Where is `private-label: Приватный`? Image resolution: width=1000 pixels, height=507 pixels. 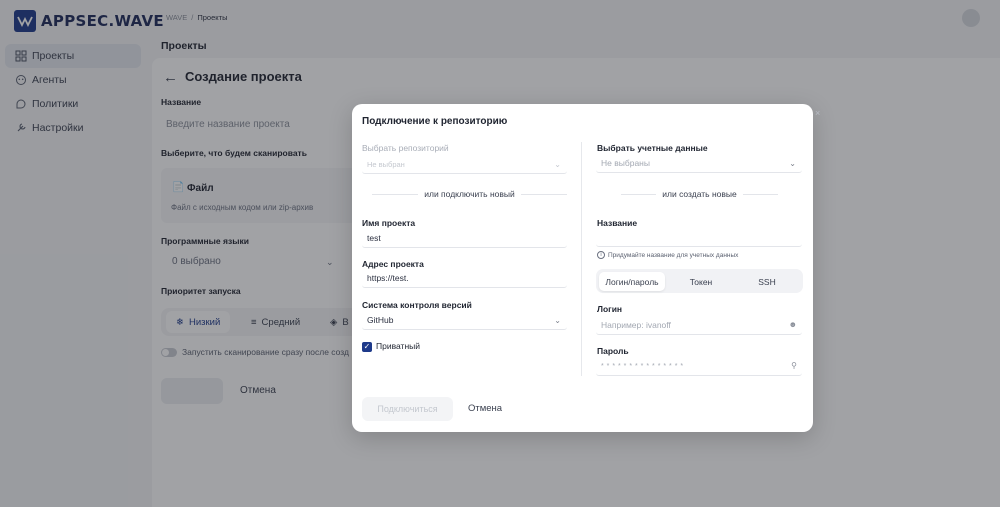 private-label: Приватный is located at coordinates (398, 346).